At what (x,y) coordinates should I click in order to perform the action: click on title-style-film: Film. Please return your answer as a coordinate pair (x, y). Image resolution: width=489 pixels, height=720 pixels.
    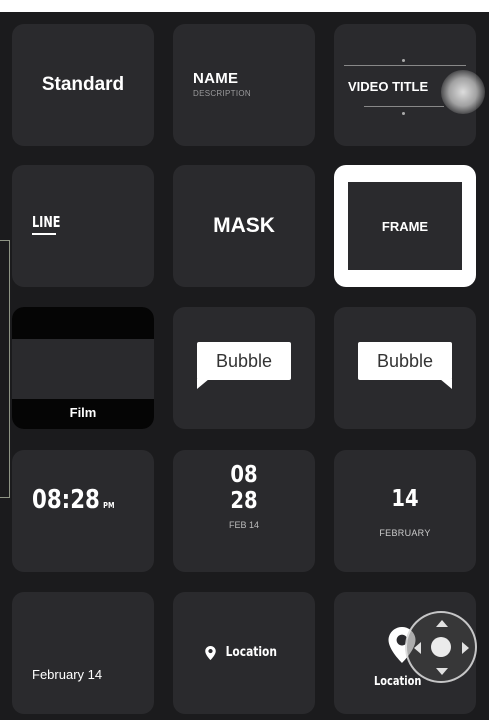
    Looking at the image, I should click on (83, 368).